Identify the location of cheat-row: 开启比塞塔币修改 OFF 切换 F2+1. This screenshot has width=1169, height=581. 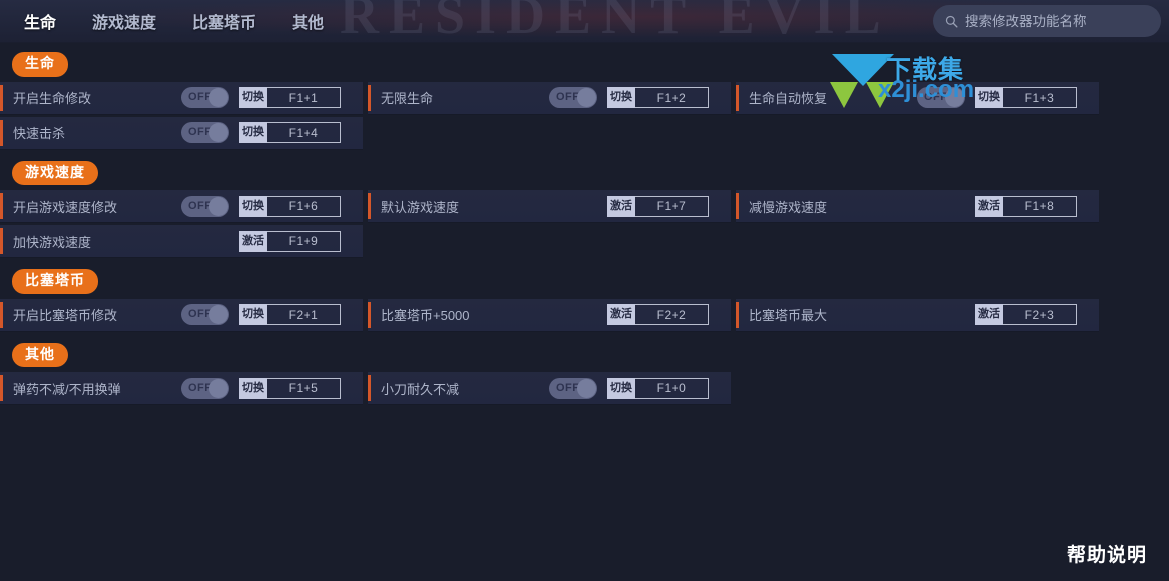
(181, 315).